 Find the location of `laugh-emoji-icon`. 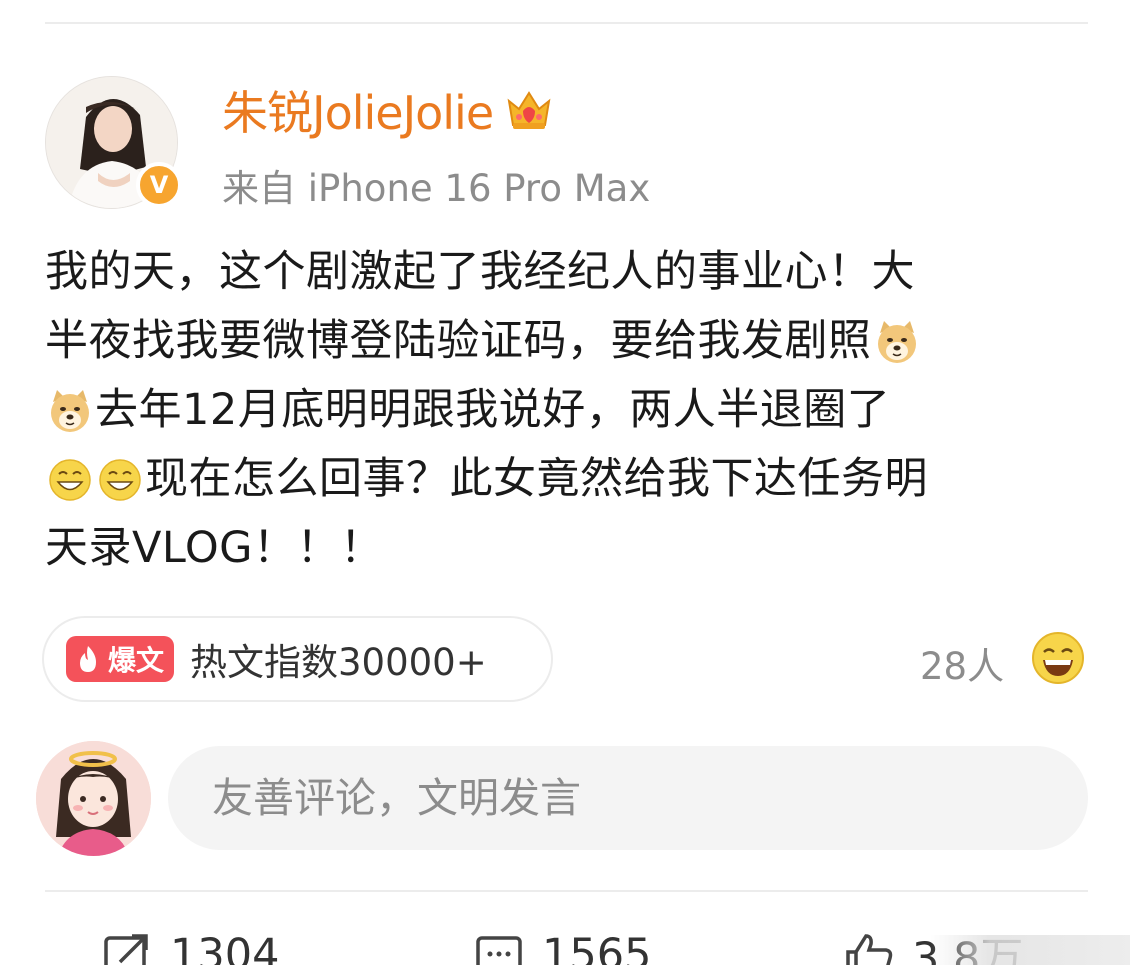

laugh-emoji-icon is located at coordinates (1058, 658).